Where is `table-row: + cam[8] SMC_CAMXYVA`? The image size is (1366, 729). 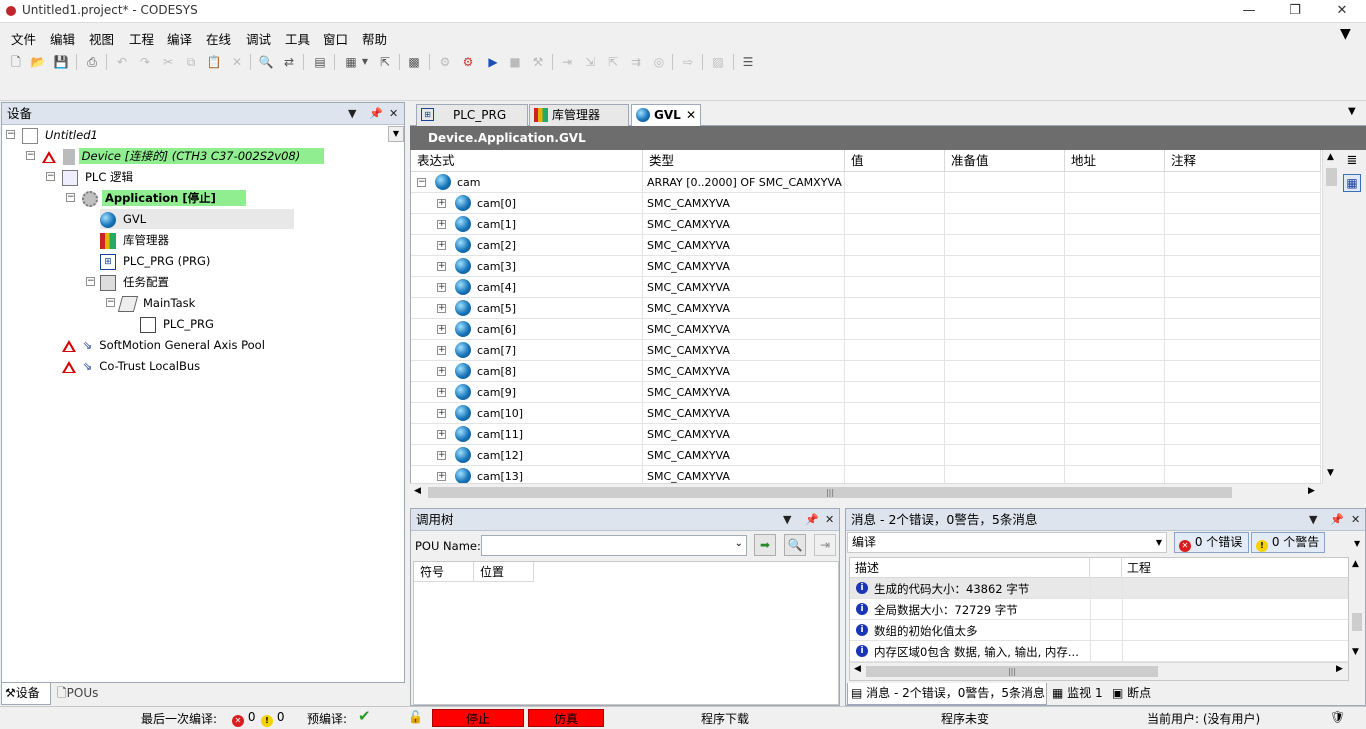
table-row: + cam[8] SMC_CAMXYVA is located at coordinates (866, 371).